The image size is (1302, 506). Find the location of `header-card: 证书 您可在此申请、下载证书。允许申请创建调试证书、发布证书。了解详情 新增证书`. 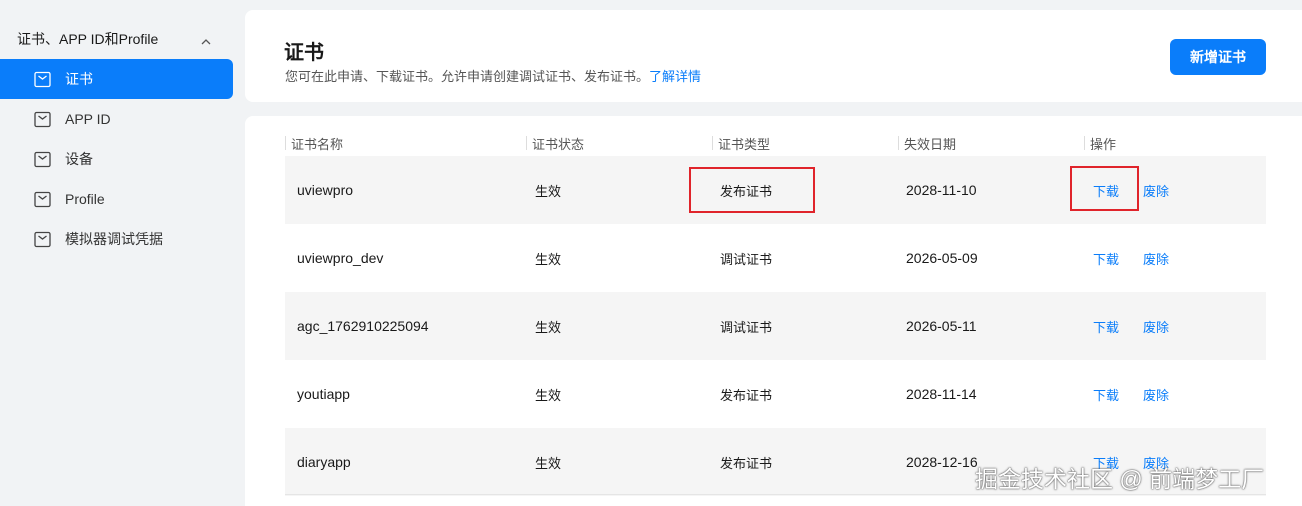

header-card: 证书 您可在此申请、下载证书。允许申请创建调试证书、发布证书。了解详情 新增证书 is located at coordinates (773, 56).